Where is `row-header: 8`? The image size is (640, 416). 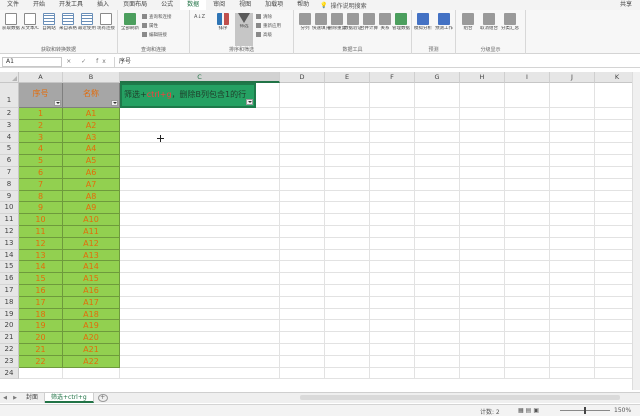
row-header: 8 is located at coordinates (9, 184).